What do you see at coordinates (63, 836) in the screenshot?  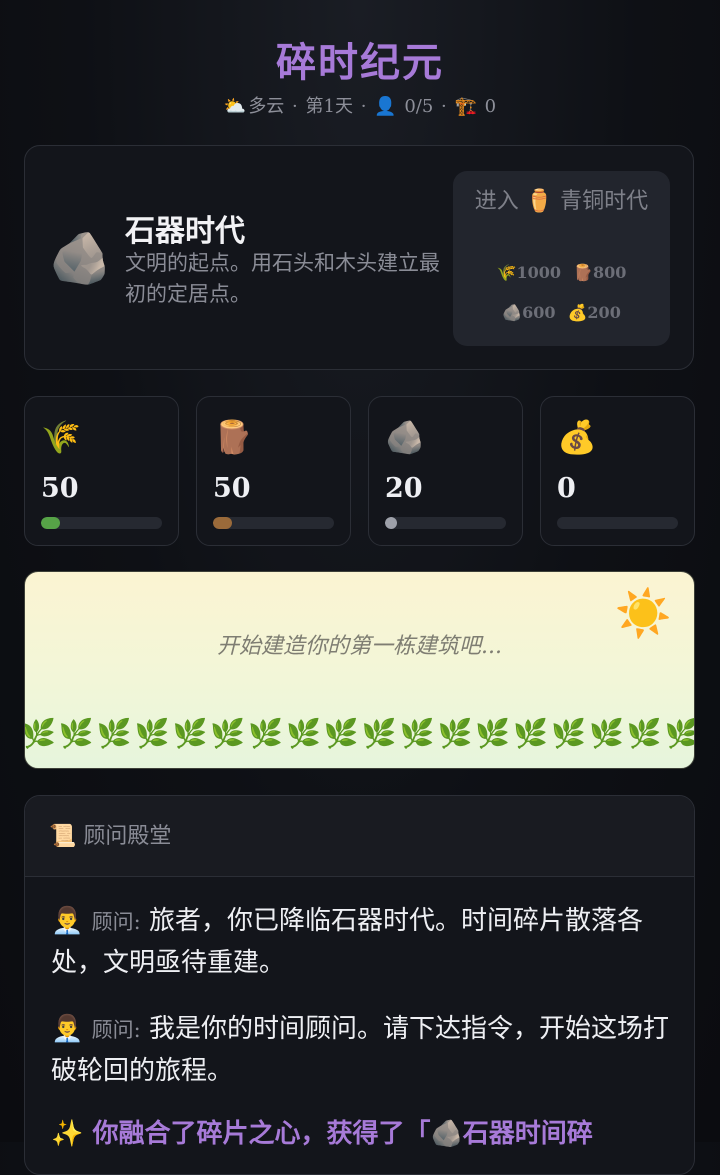 I see `scroll-icon: 📜` at bounding box center [63, 836].